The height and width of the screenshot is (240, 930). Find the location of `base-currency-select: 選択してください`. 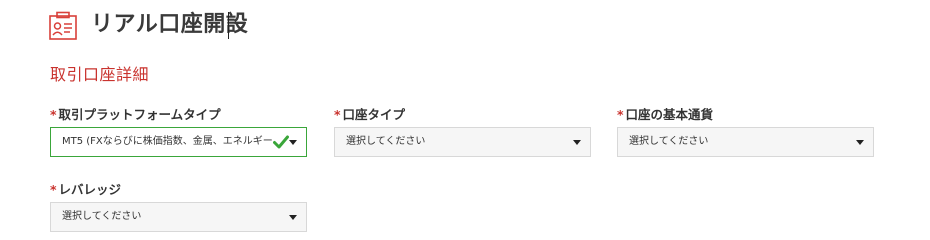

base-currency-select: 選択してください is located at coordinates (745, 142).